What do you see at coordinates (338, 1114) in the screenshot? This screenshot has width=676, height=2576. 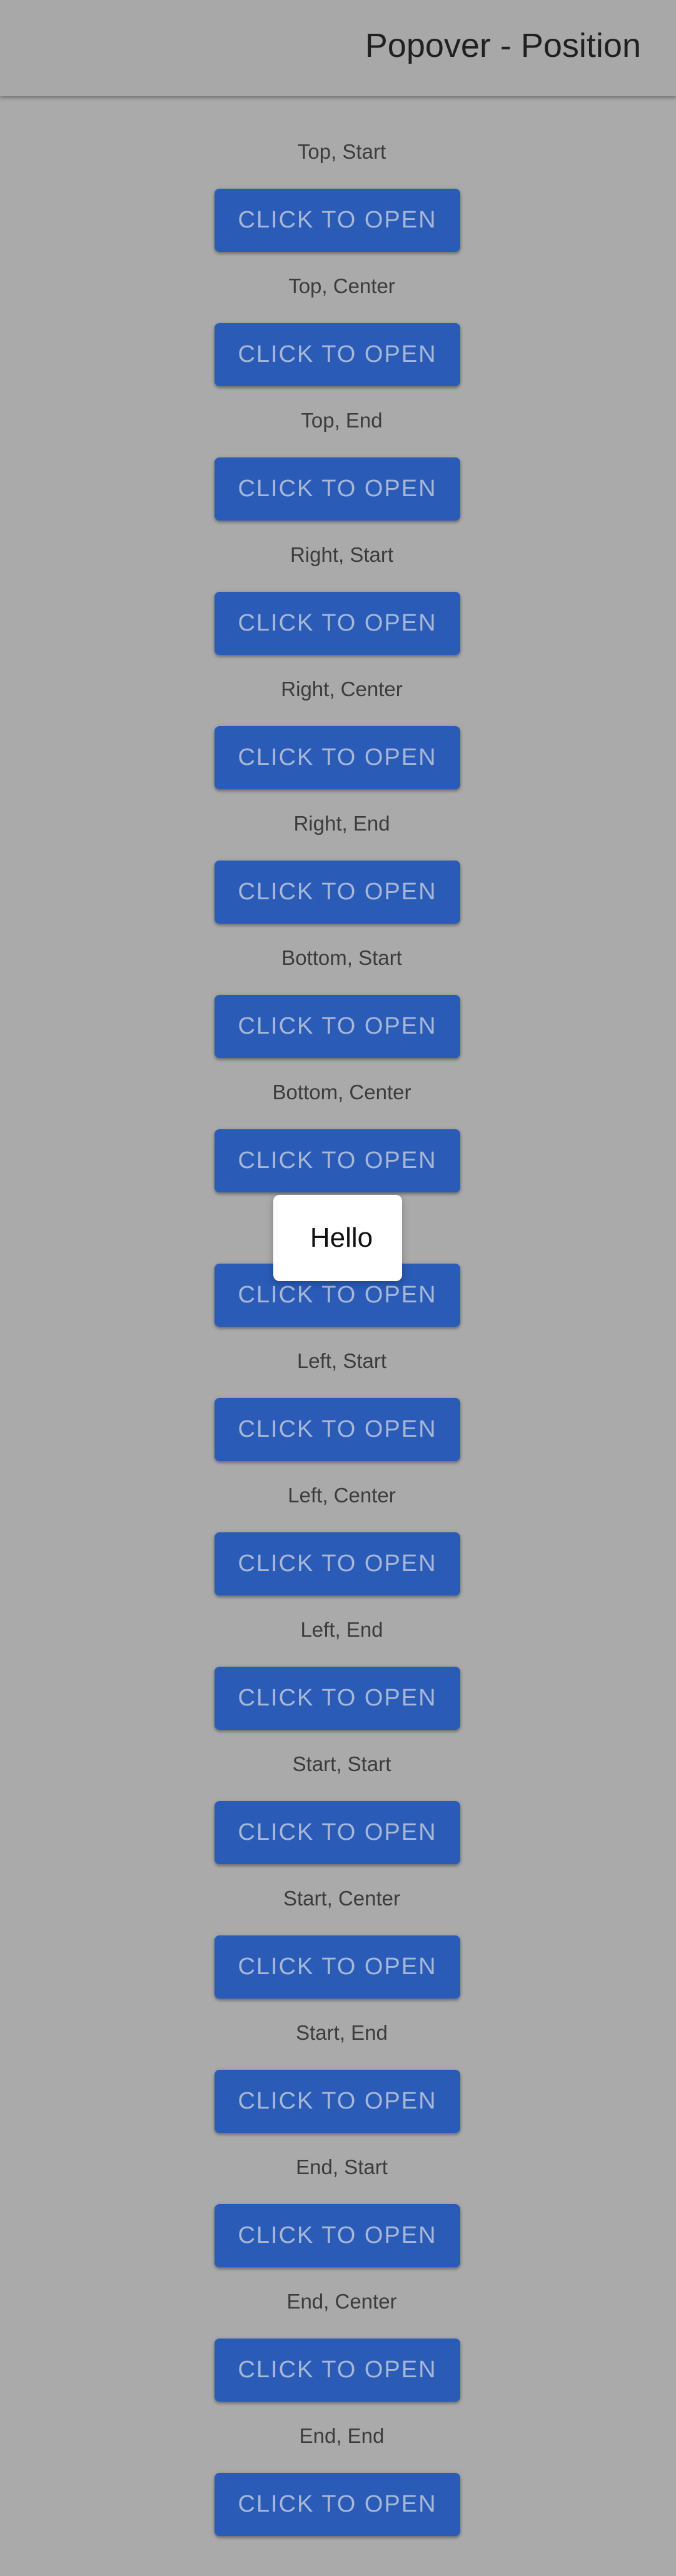 I see `section-bottom-center: Bottom, Center CLICK TO OPEN` at bounding box center [338, 1114].